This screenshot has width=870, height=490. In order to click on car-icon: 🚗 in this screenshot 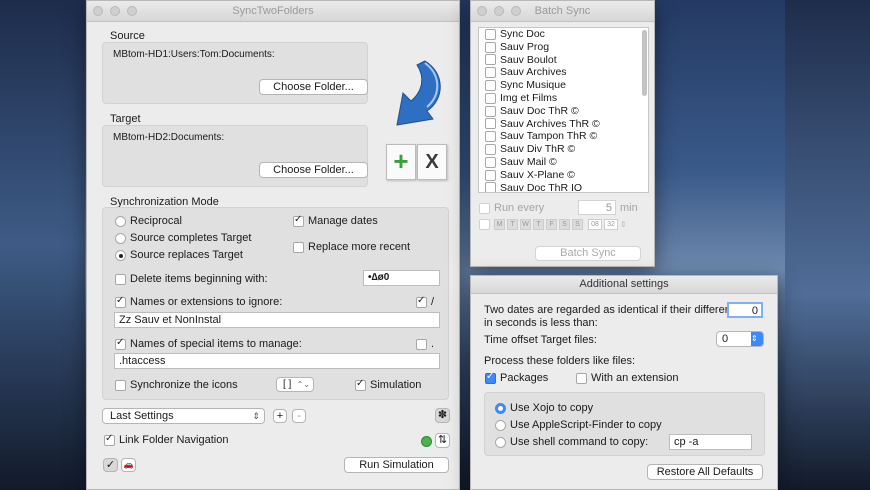, I will do `click(128, 465)`.